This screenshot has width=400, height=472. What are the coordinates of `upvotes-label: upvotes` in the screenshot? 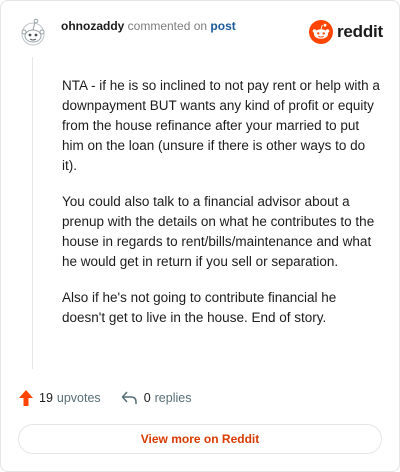 It's located at (78, 398).